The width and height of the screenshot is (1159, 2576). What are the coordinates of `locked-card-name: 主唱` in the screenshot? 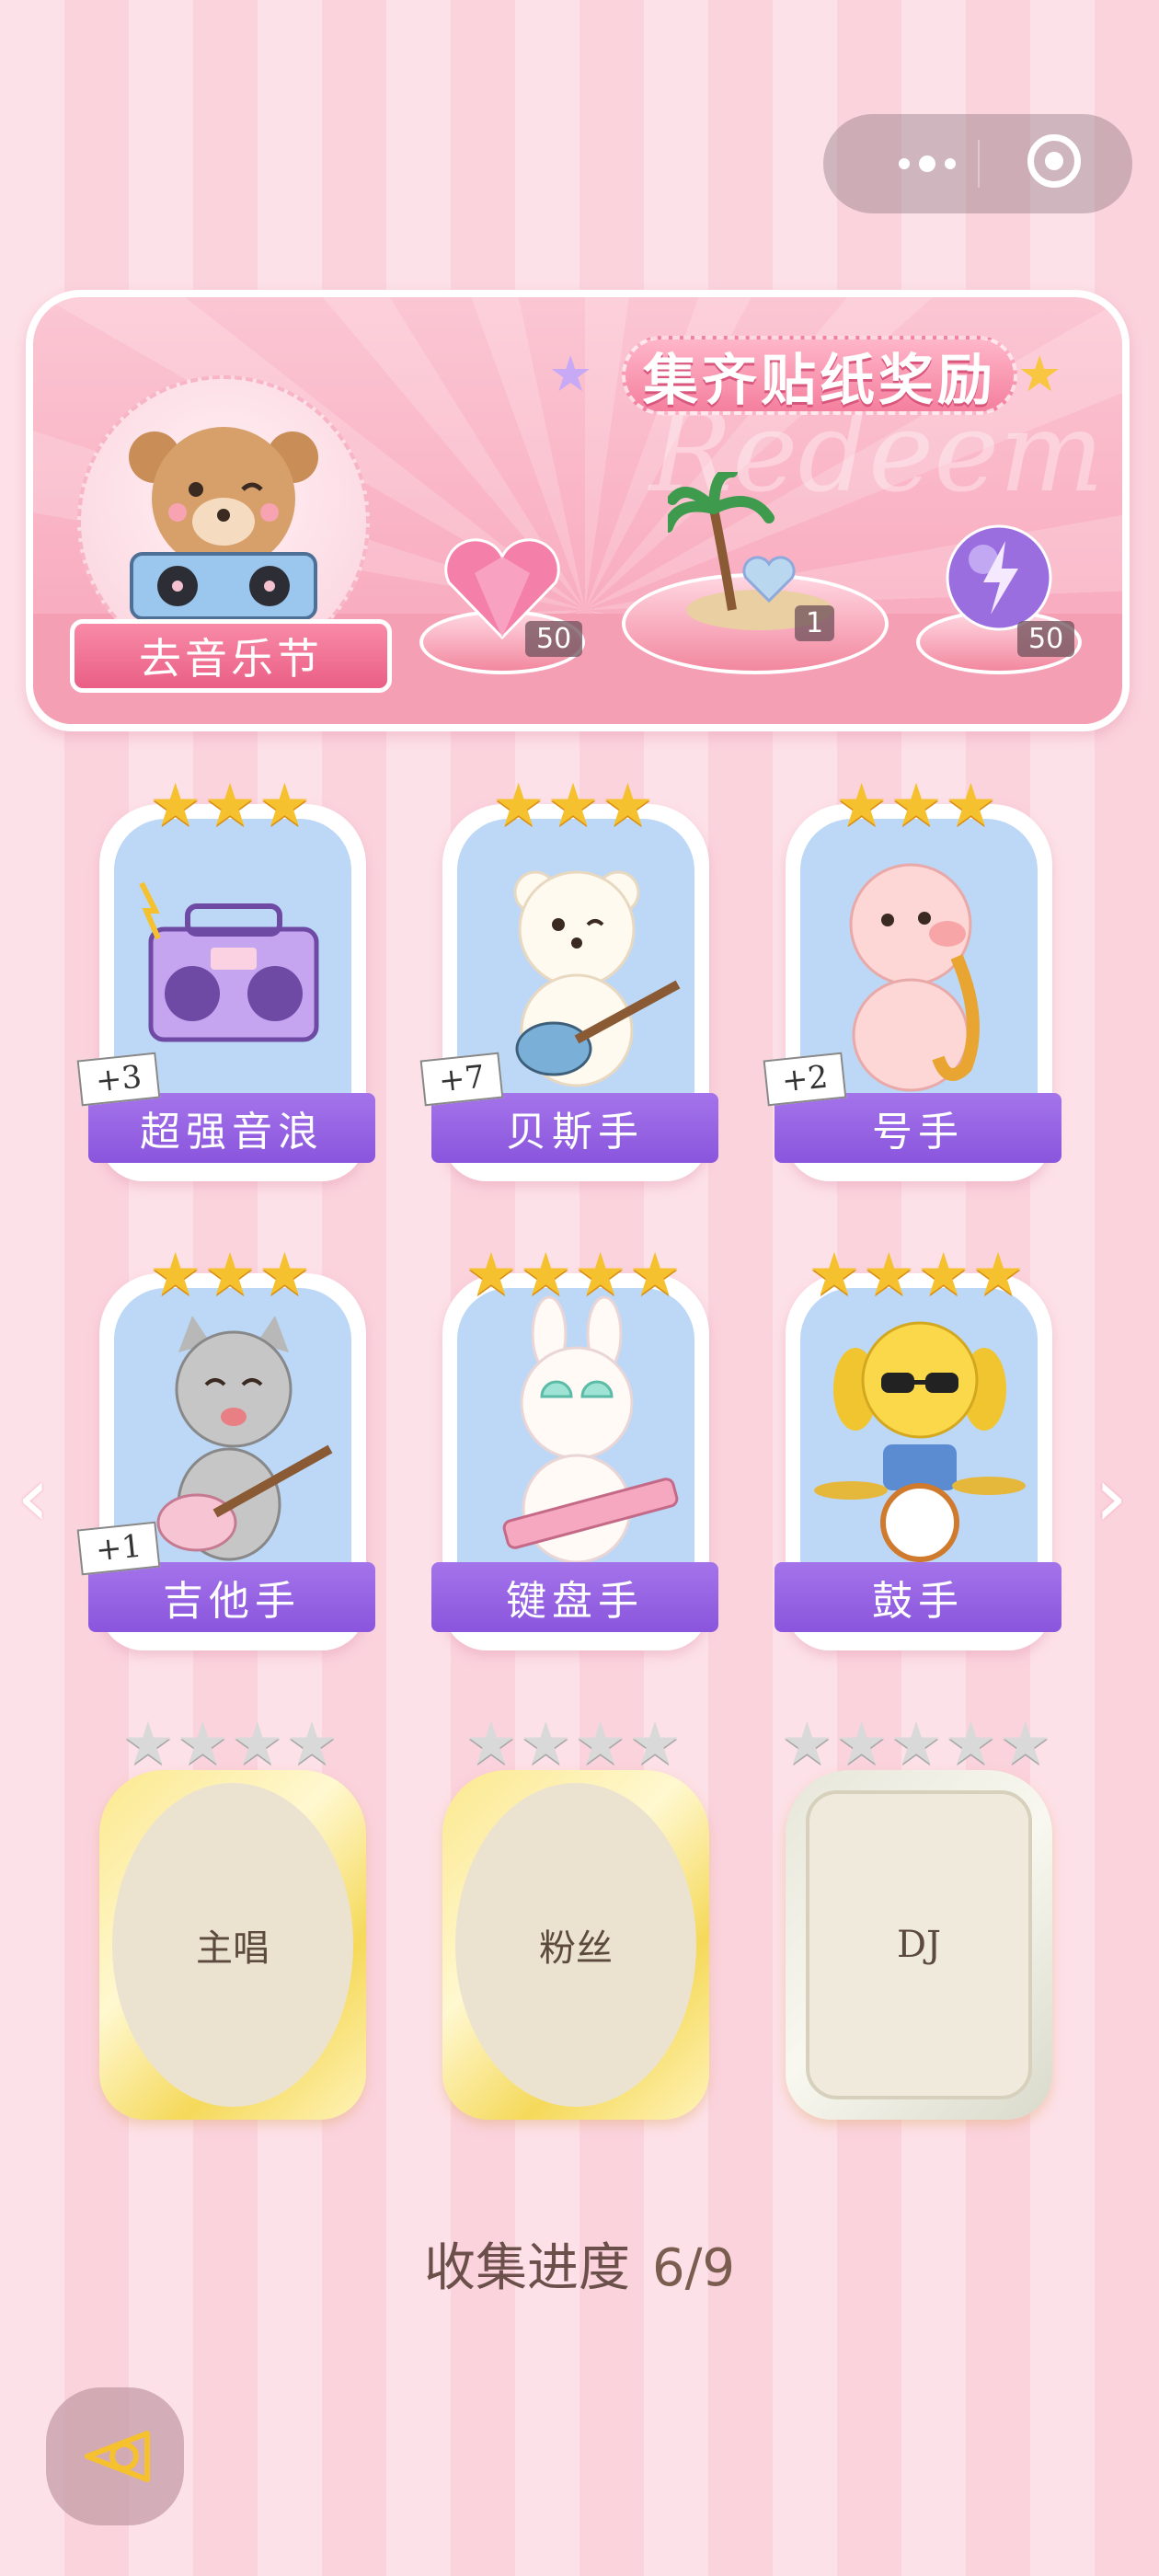 It's located at (232, 1945).